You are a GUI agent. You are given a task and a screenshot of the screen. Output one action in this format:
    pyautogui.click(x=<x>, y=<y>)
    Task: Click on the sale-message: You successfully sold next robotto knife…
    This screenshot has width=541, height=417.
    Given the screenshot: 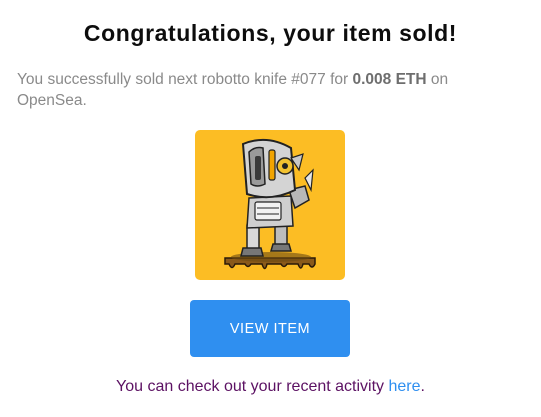 What is the action you would take?
    pyautogui.click(x=269, y=90)
    